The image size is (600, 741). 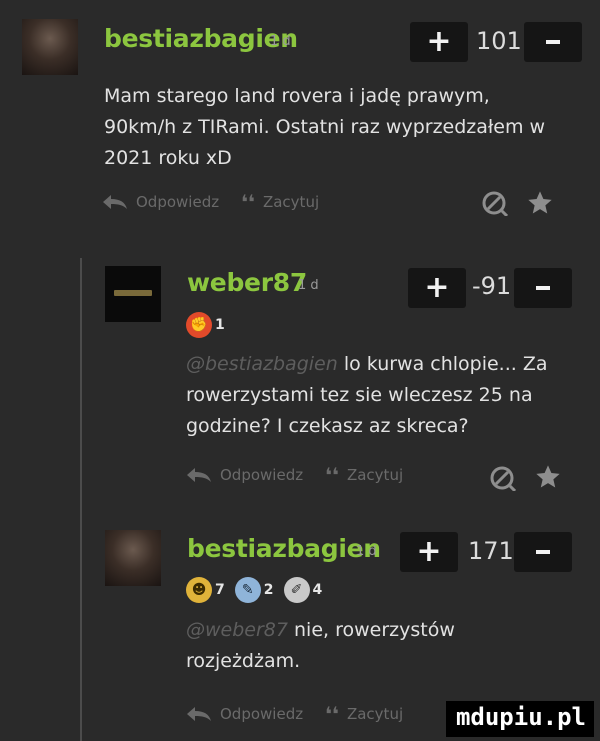 I want to click on vote-score: 101, so click(x=499, y=41).